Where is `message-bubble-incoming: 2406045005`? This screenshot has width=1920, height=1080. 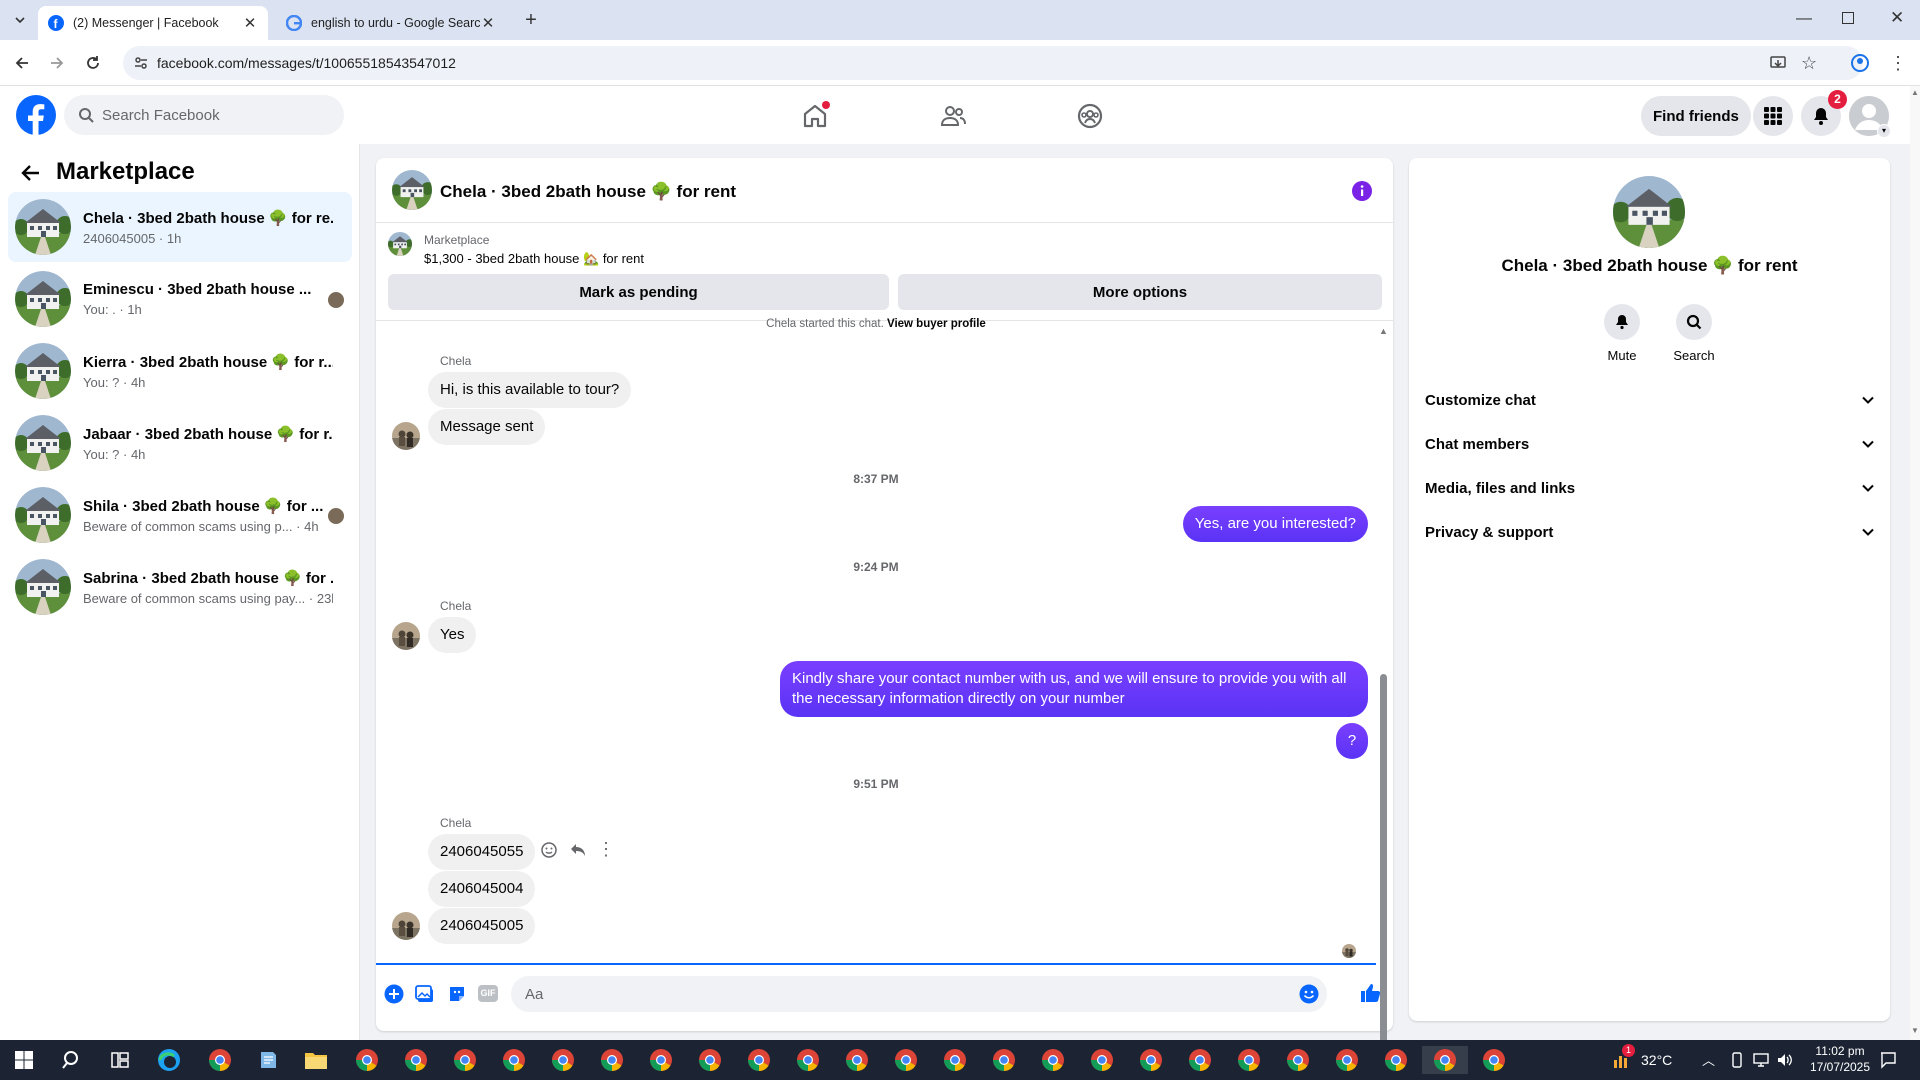 message-bubble-incoming: 2406045005 is located at coordinates (482, 926).